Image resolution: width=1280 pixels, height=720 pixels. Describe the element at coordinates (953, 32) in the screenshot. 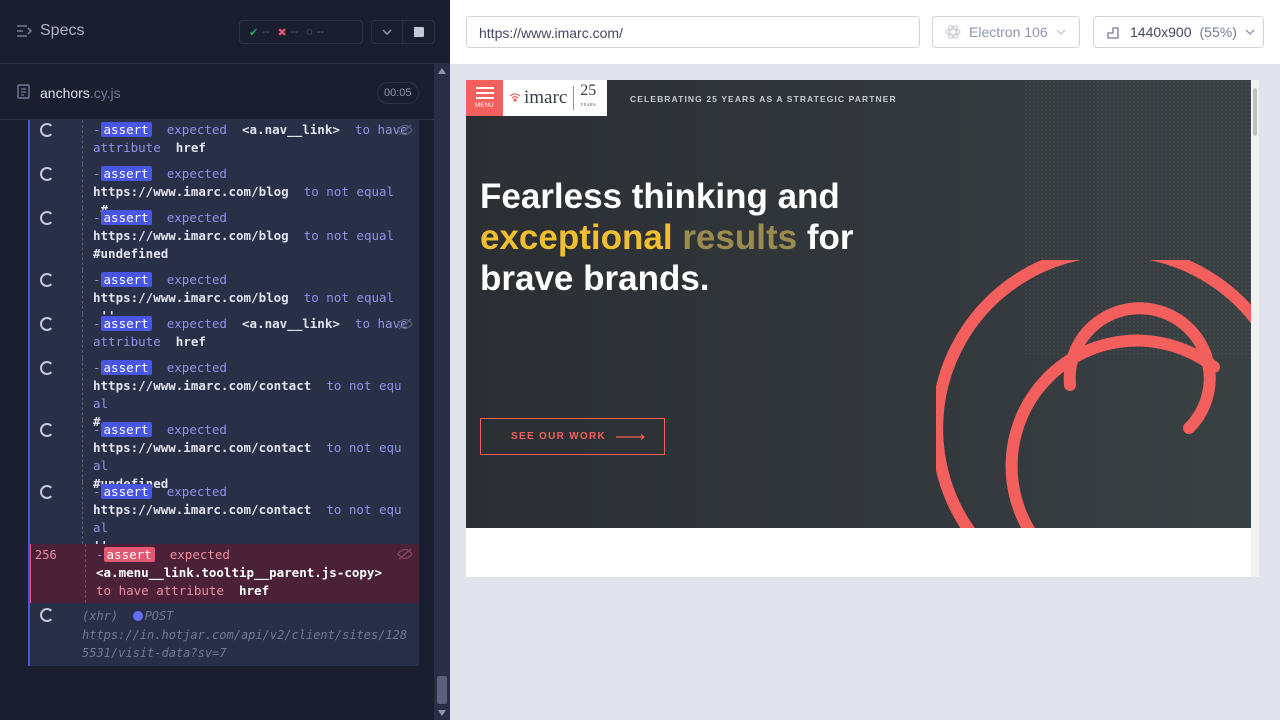

I see `electron-icon` at that location.